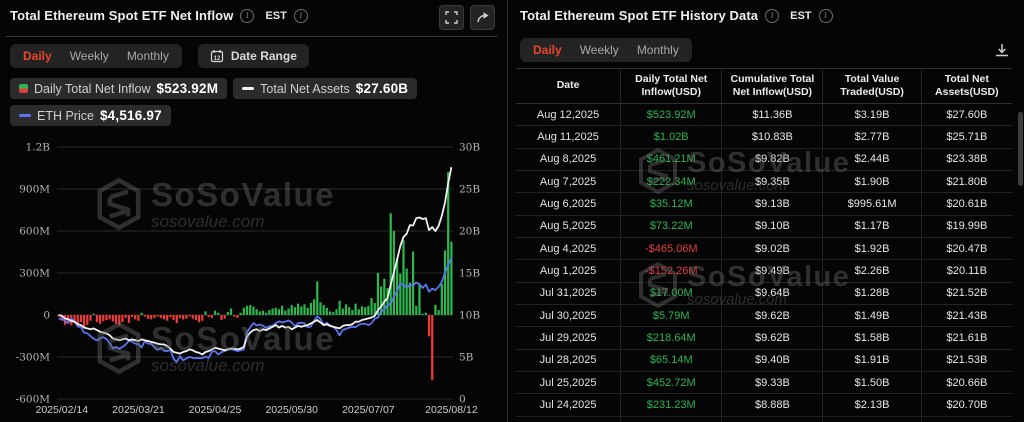 The width and height of the screenshot is (1024, 422). I want to click on column-header-4: Total Net Assets(USD), so click(967, 86).